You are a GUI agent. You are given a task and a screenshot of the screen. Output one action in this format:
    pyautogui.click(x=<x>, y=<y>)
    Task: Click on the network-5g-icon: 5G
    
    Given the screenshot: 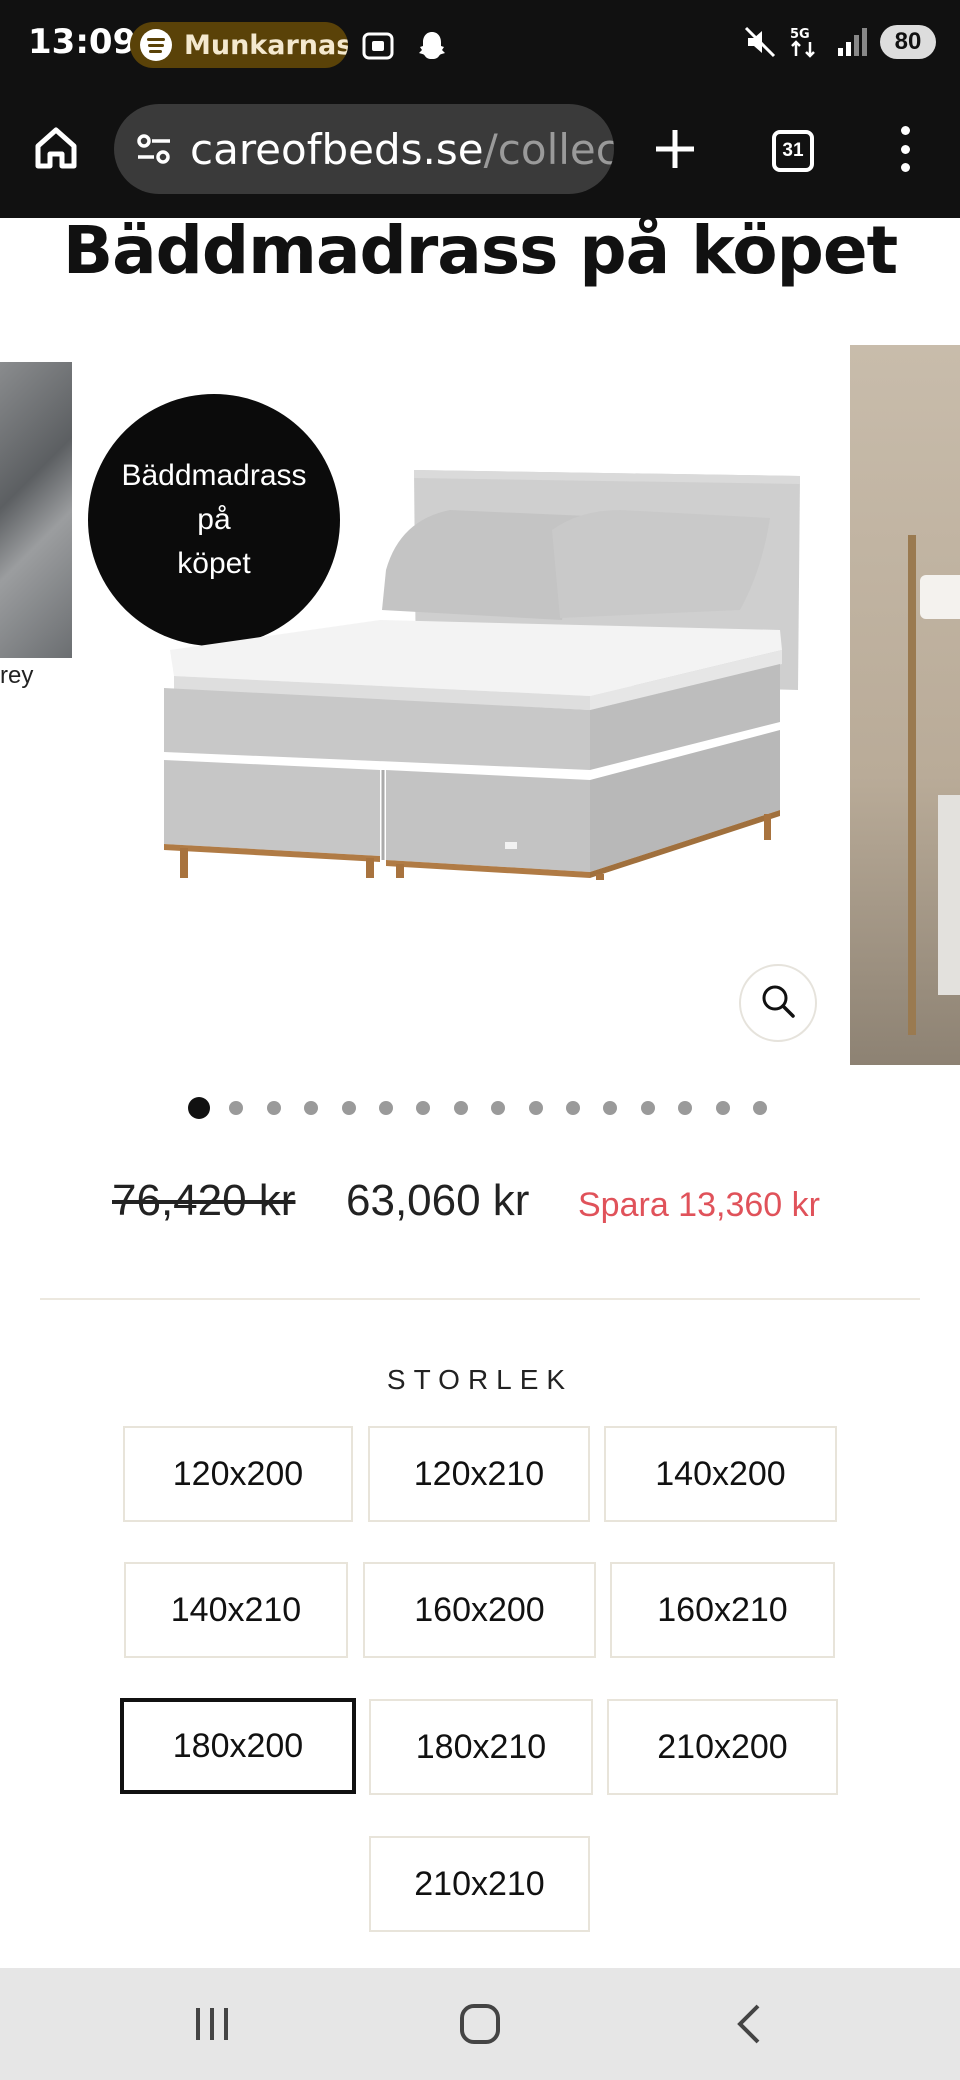 What is the action you would take?
    pyautogui.click(x=806, y=42)
    